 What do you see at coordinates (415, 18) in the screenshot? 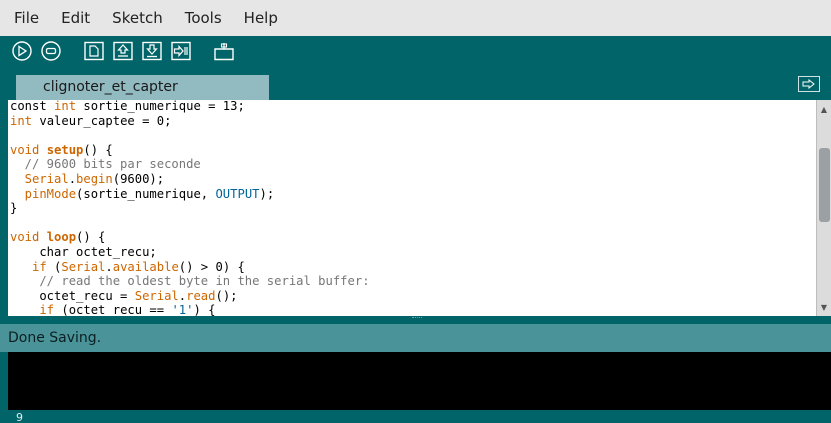
I see `menu-bar: File Edit Sketch Tools Help` at bounding box center [415, 18].